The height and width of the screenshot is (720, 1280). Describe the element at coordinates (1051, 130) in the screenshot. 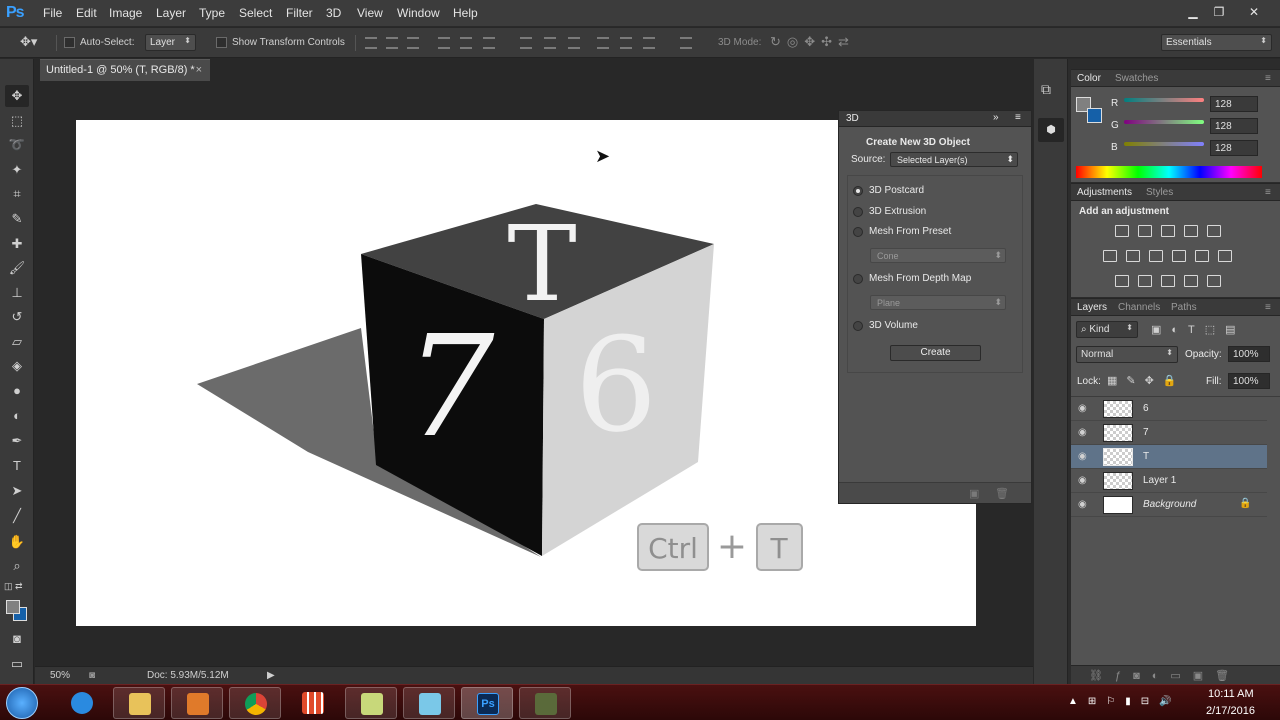

I see `3d-panel-icon: ⬢` at that location.